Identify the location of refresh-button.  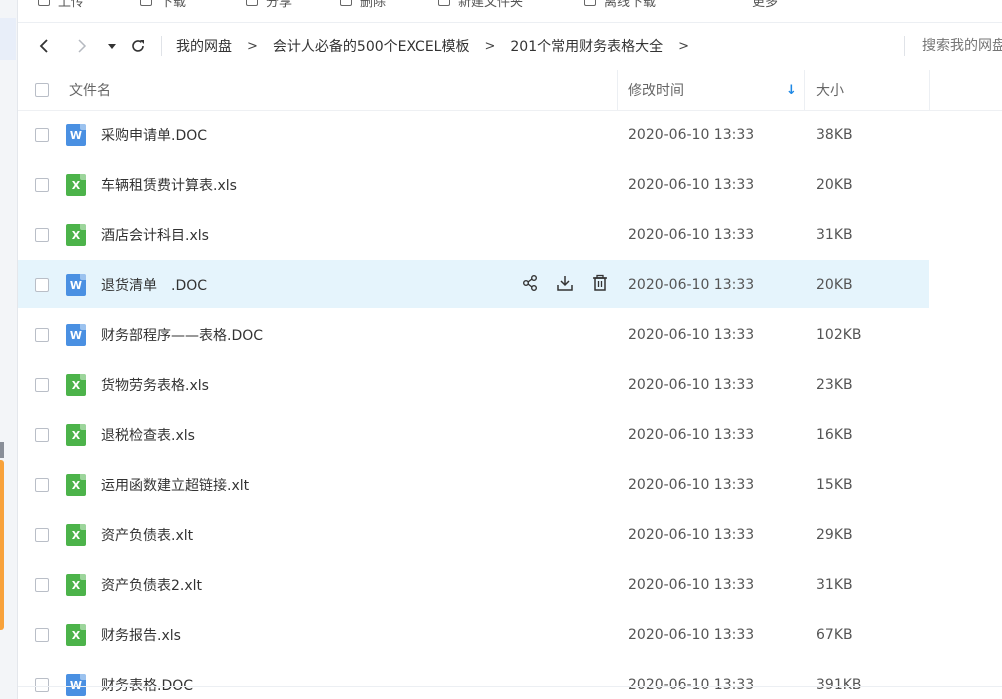
(138, 46).